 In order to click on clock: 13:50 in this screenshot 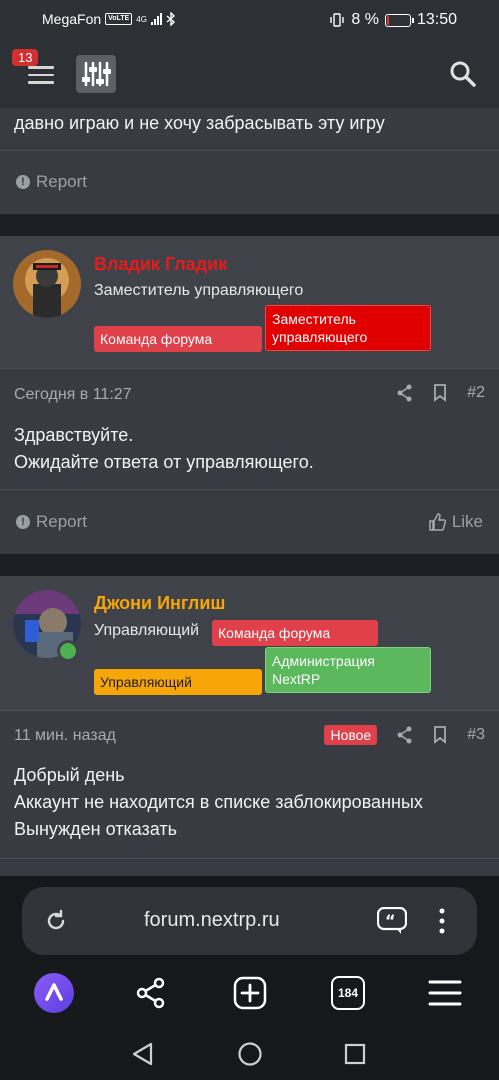, I will do `click(436, 19)`.